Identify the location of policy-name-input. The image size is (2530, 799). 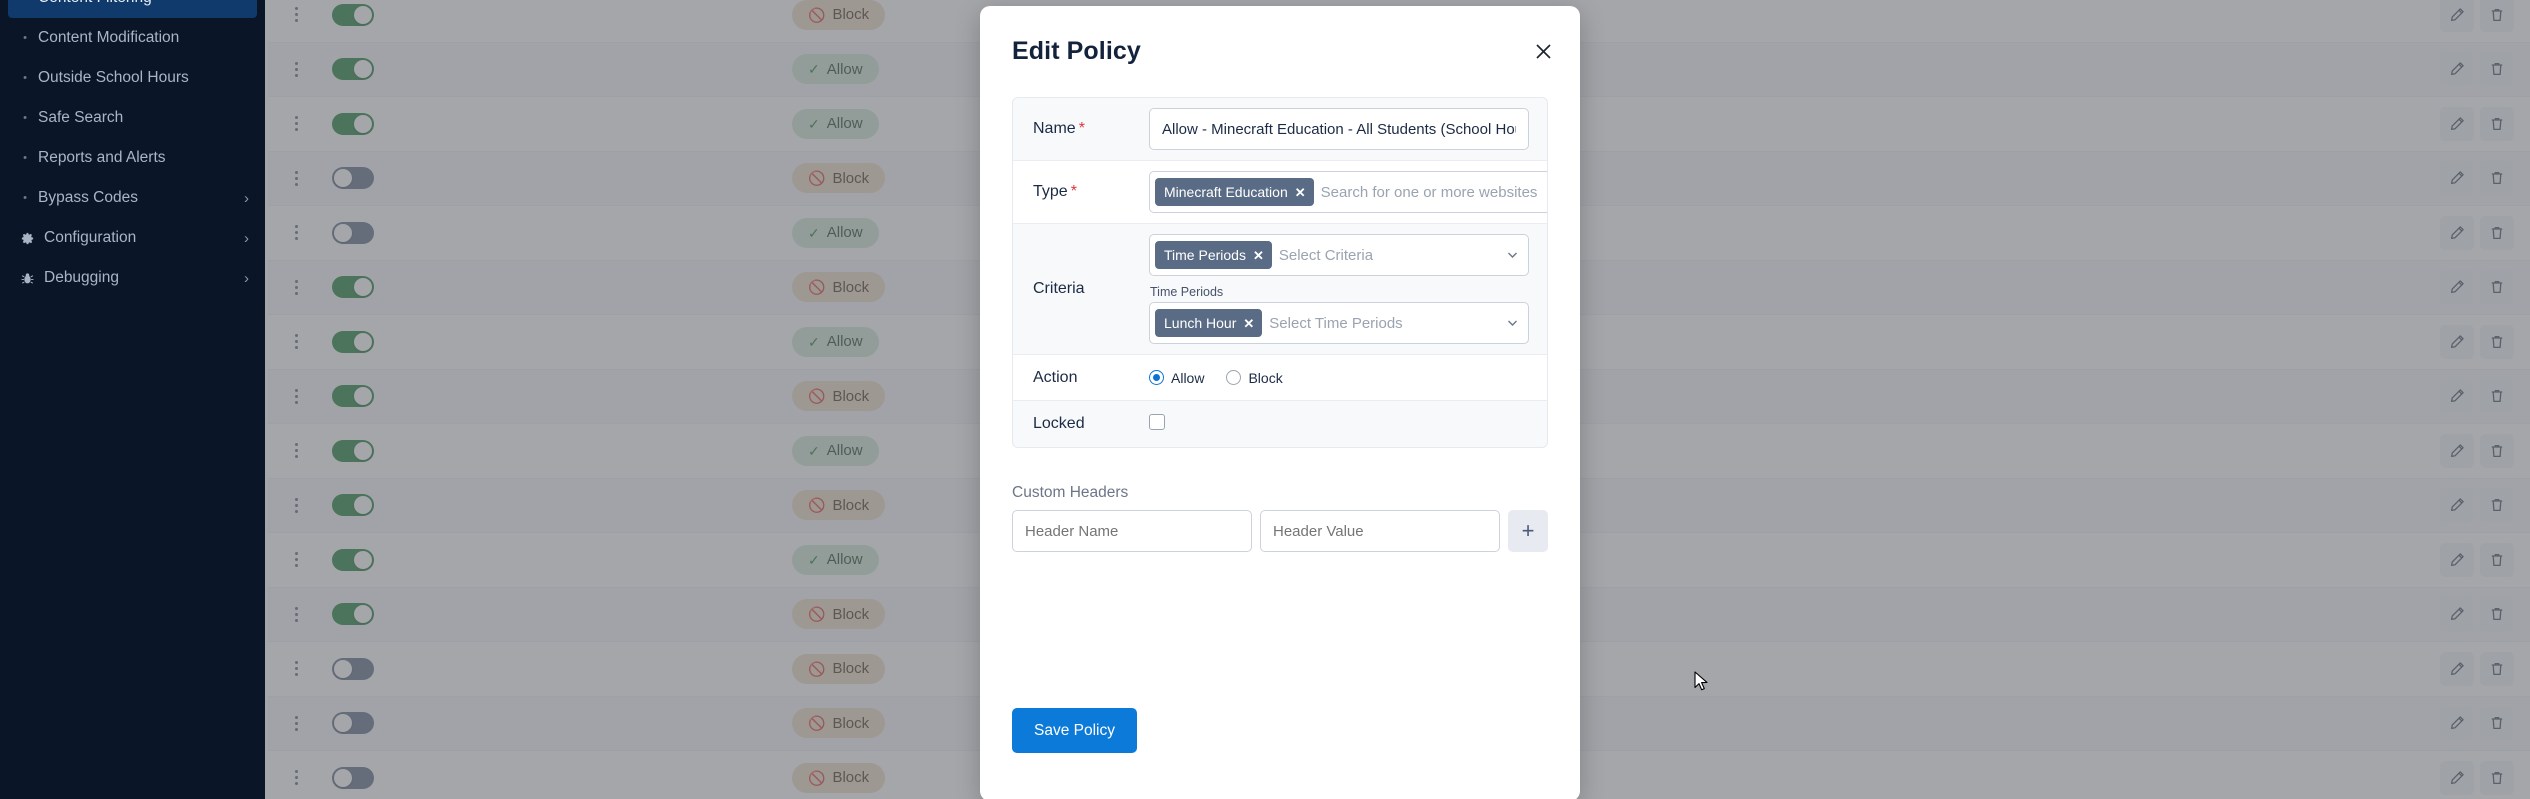
(1339, 129).